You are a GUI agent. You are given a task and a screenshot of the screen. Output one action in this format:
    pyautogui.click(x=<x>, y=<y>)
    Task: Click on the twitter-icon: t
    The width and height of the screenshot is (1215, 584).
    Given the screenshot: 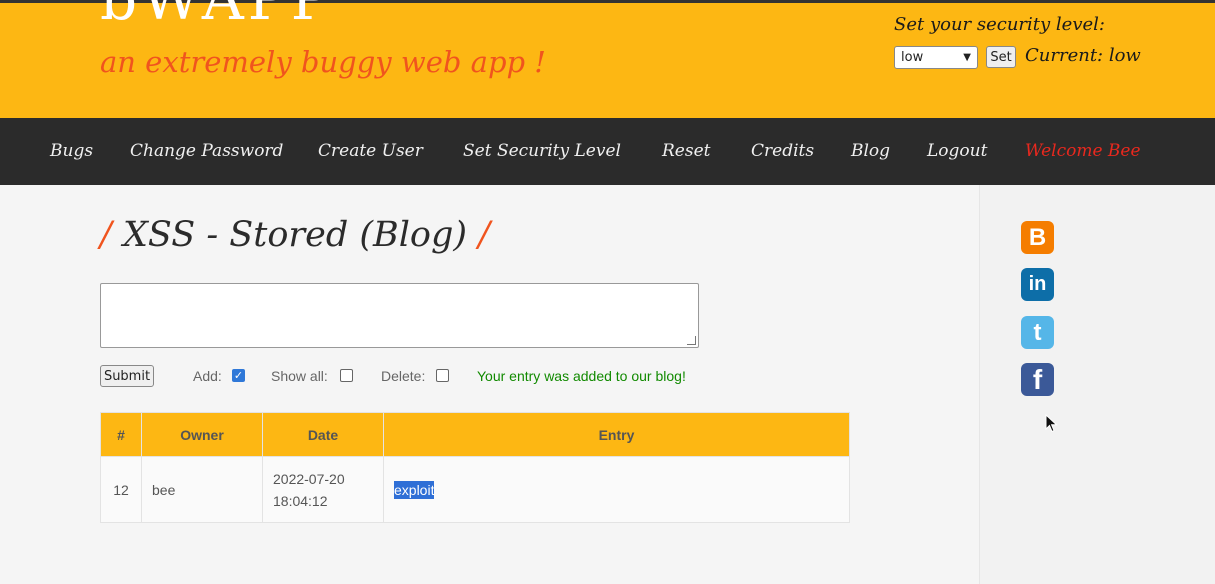 What is the action you would take?
    pyautogui.click(x=1037, y=332)
    